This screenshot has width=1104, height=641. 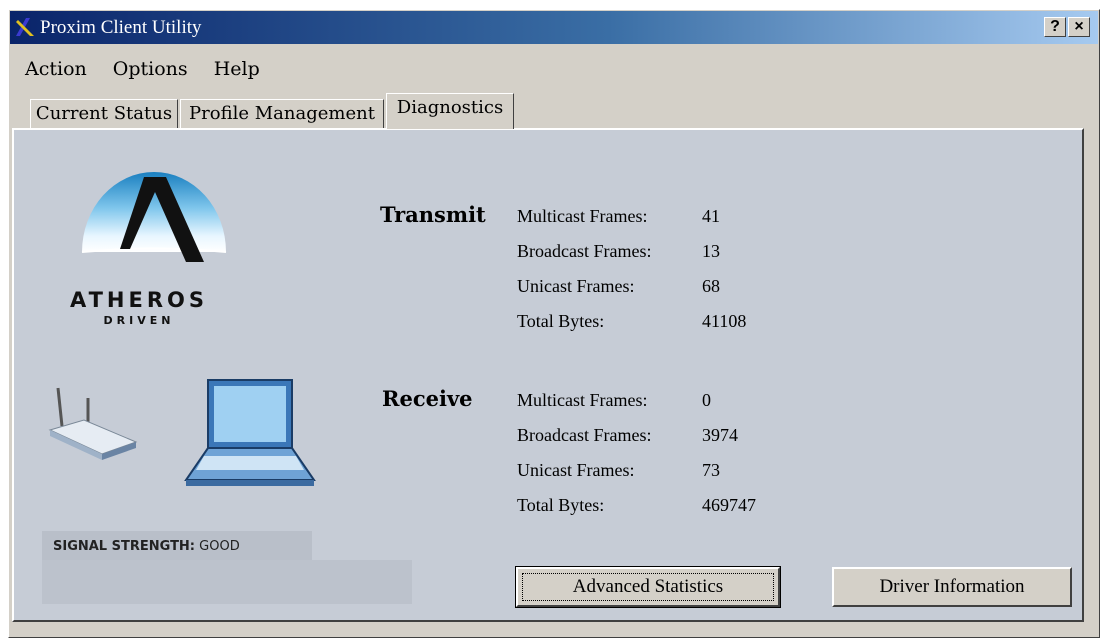 I want to click on router-icon, so click(x=93, y=423).